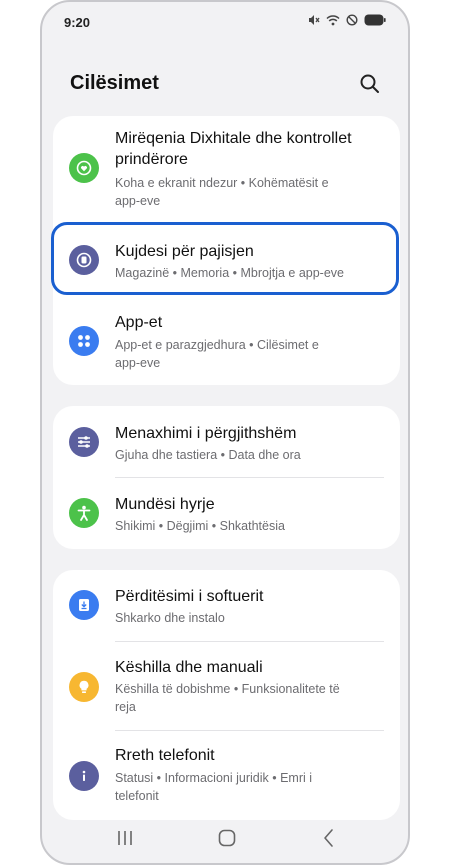  I want to click on status-bar: 9:20, so click(225, 24).